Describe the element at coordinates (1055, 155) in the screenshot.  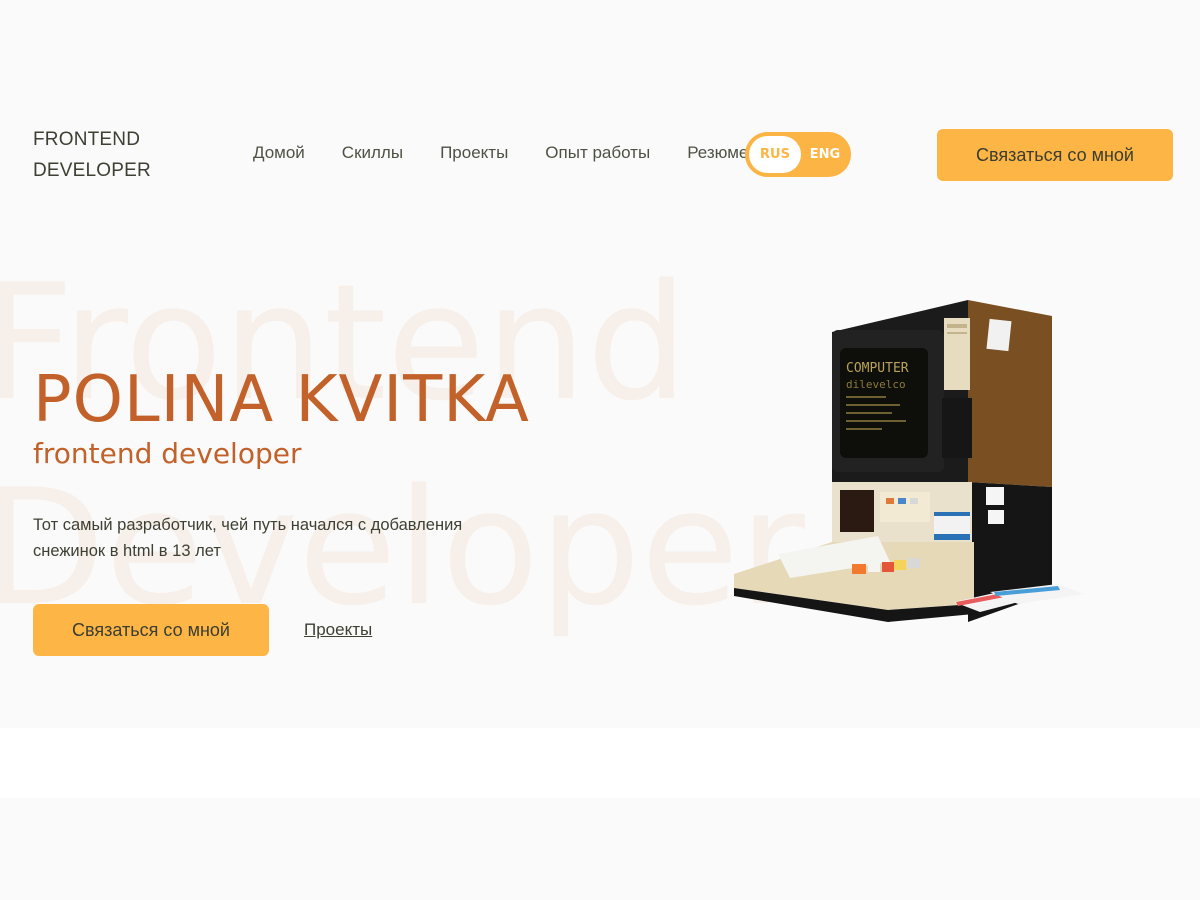
I see `header-contact-button: Связаться со мной` at that location.